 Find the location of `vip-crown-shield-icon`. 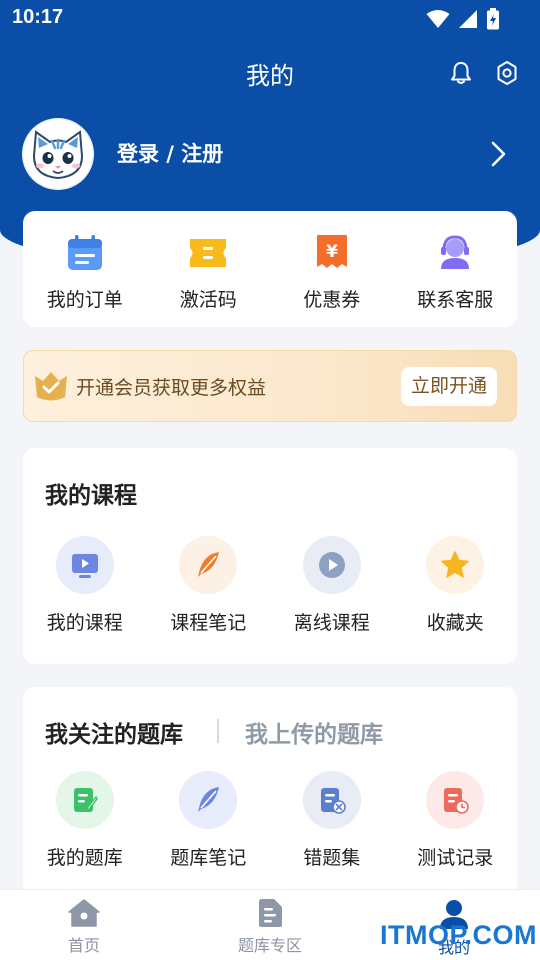

vip-crown-shield-icon is located at coordinates (51, 386).